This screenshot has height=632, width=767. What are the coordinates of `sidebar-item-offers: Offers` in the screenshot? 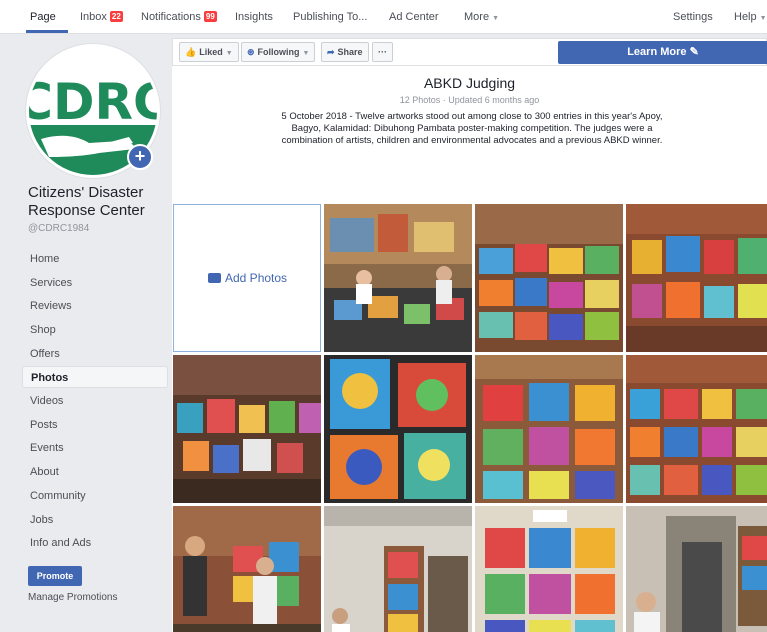 It's located at (95, 354).